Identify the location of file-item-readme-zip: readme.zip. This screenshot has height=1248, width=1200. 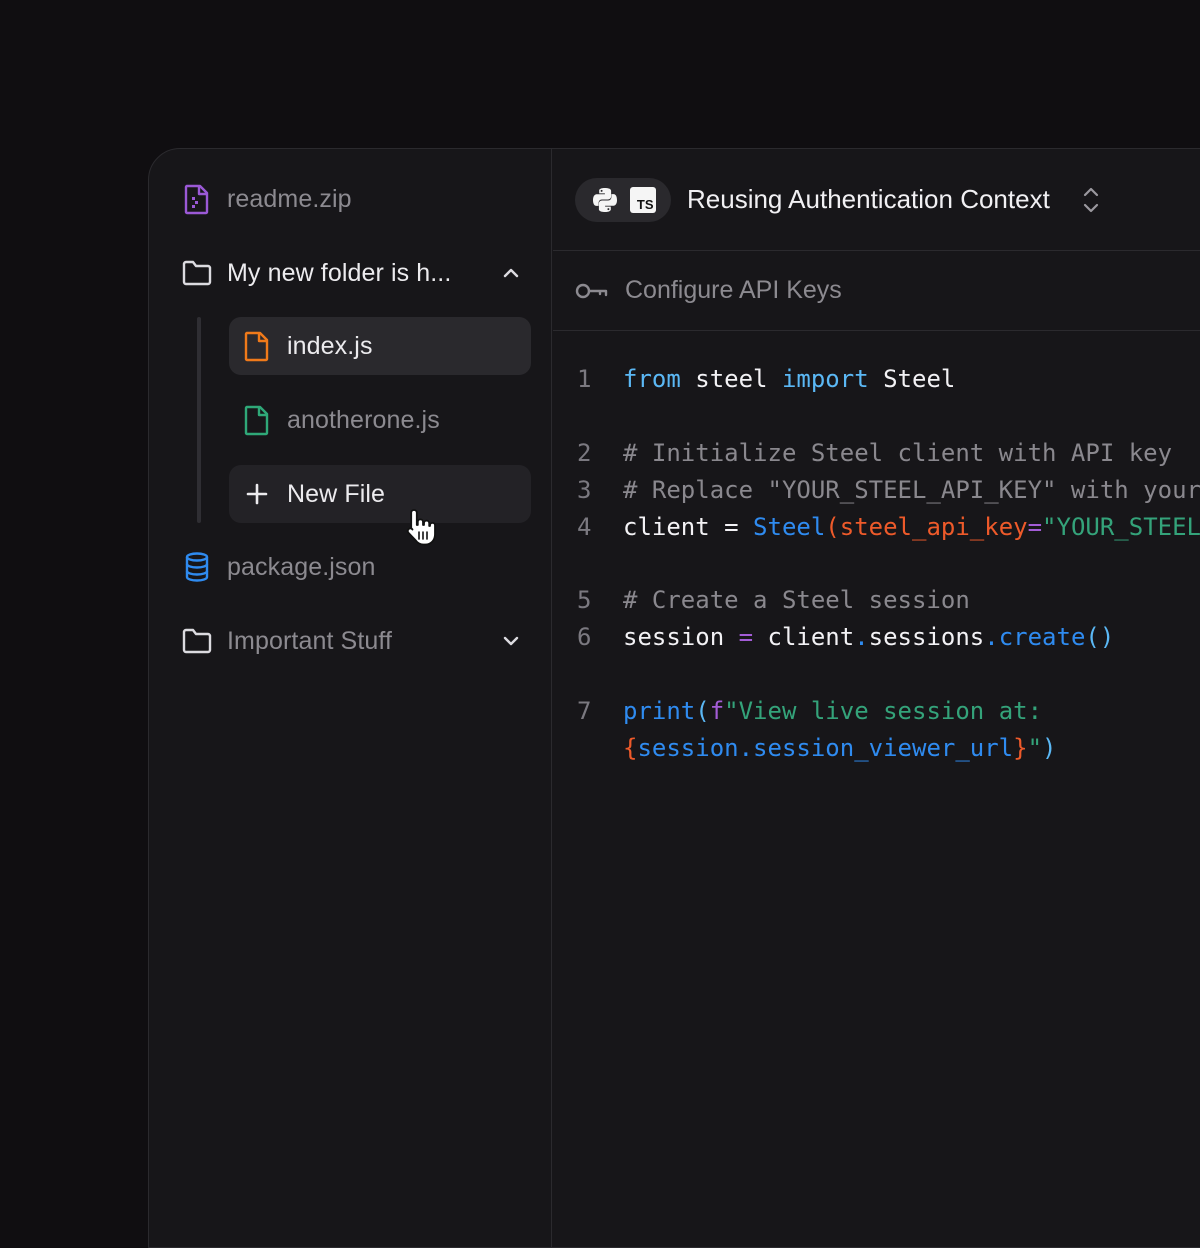
(361, 199).